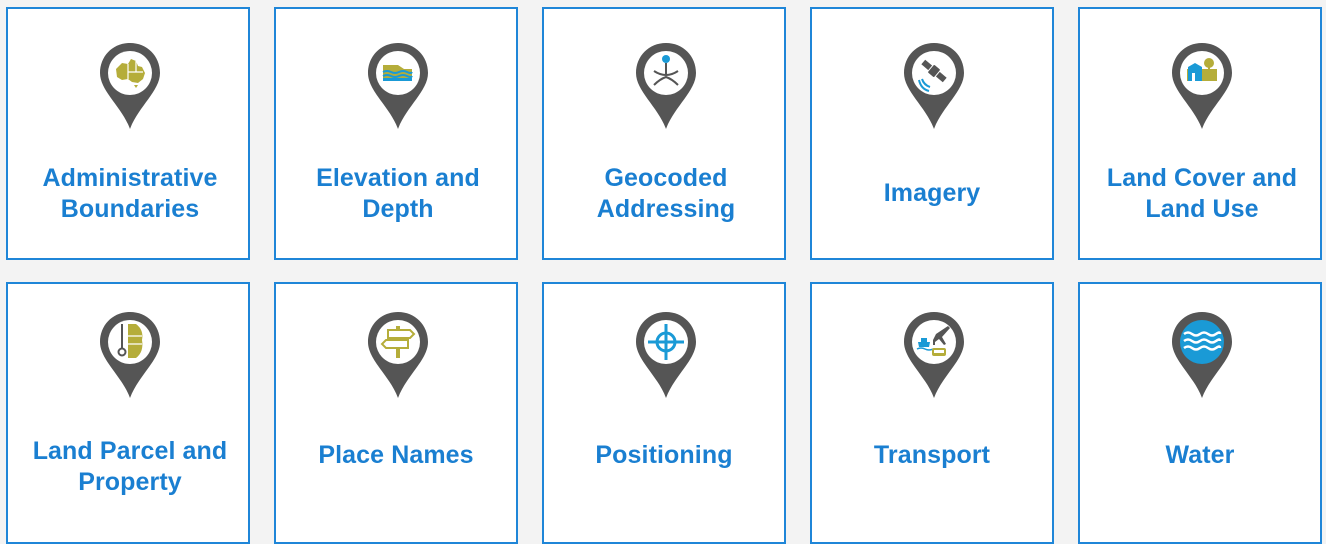 The width and height of the screenshot is (1326, 544). Describe the element at coordinates (666, 355) in the screenshot. I see `crosshair-icon` at that location.